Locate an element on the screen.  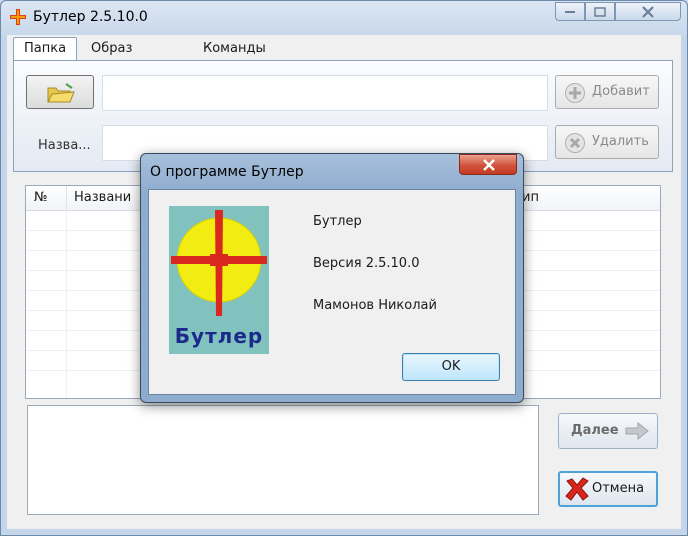
app-cross-icon is located at coordinates (18, 17).